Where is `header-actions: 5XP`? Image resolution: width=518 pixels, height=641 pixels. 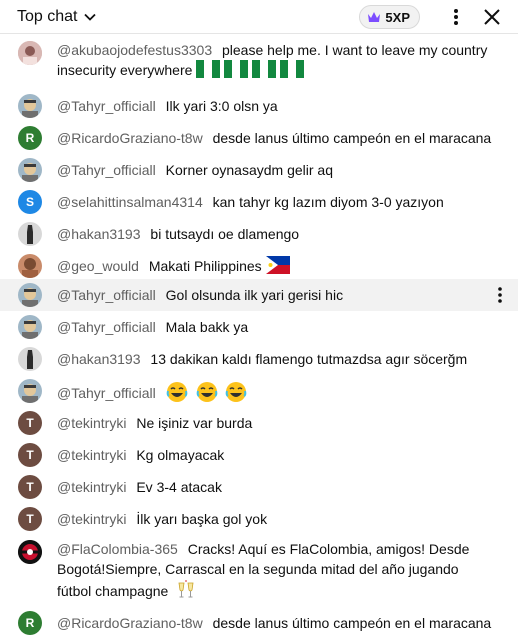 header-actions: 5XP is located at coordinates (438, 17).